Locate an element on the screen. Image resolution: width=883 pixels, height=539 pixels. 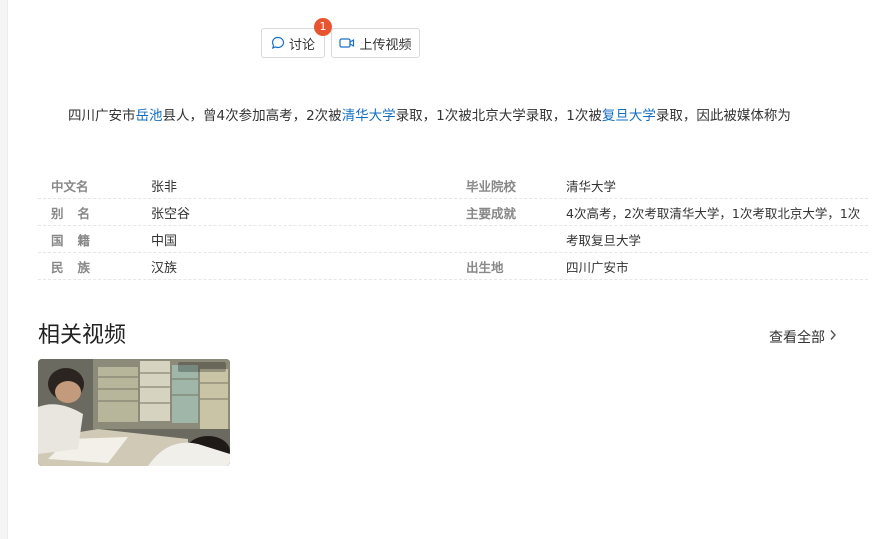
upload-video-label: 上传视频 is located at coordinates (385, 45).